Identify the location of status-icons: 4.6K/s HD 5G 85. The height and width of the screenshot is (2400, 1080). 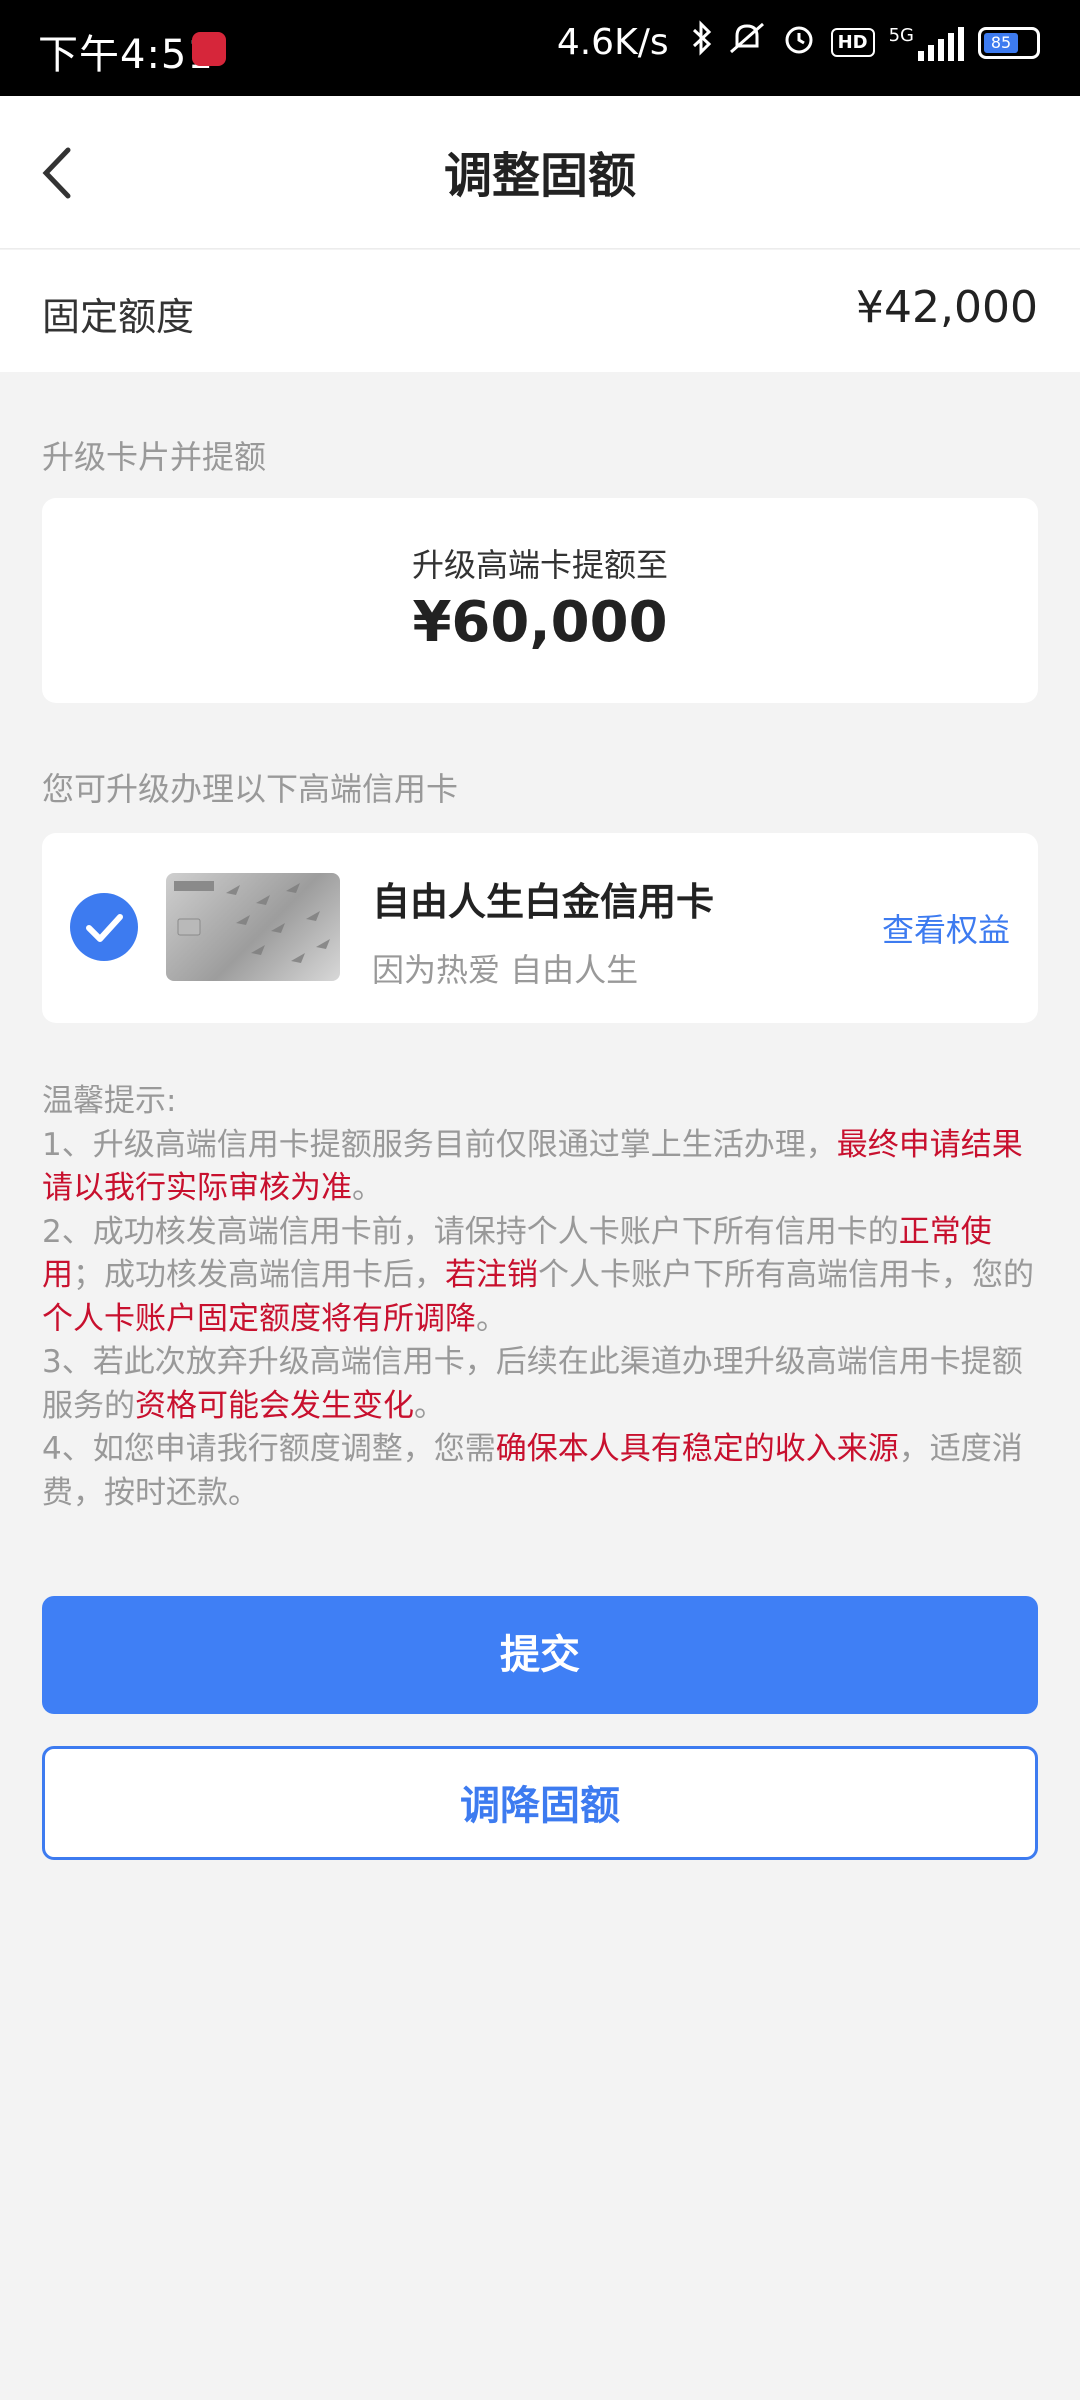
(798, 42).